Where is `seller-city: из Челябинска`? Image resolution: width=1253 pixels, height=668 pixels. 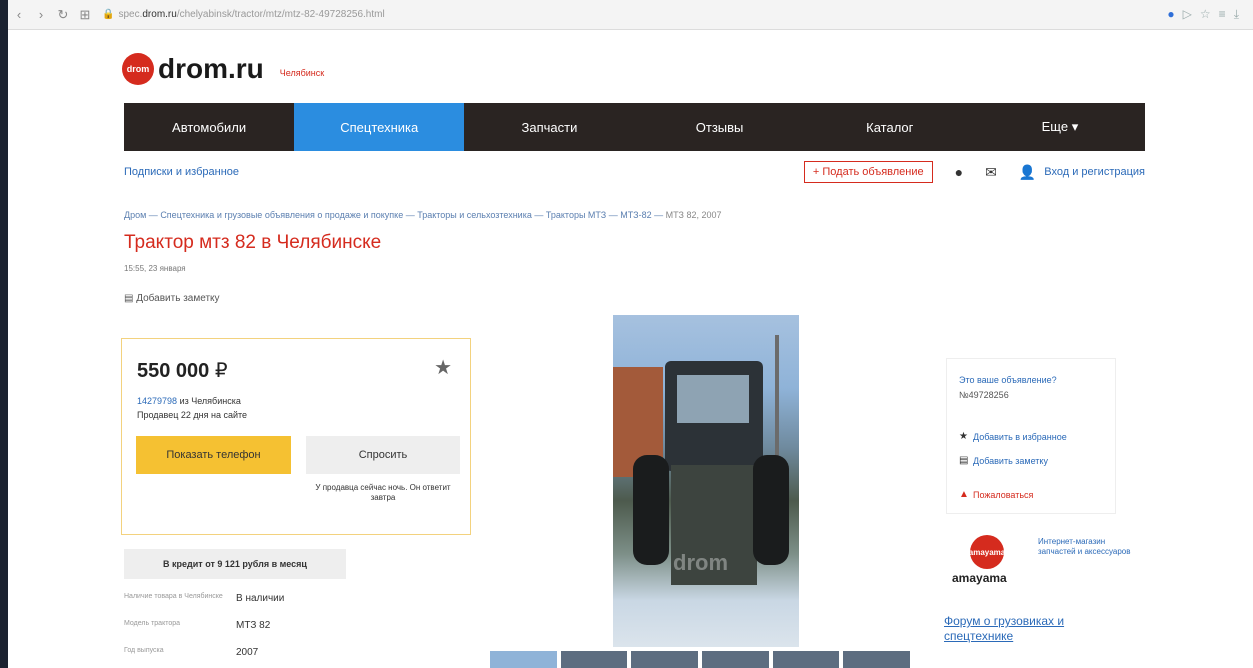
seller-city: из Челябинска is located at coordinates (210, 401).